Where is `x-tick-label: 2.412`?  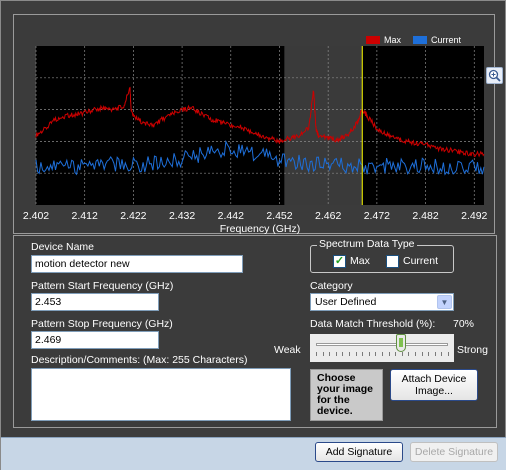 x-tick-label: 2.412 is located at coordinates (85, 216).